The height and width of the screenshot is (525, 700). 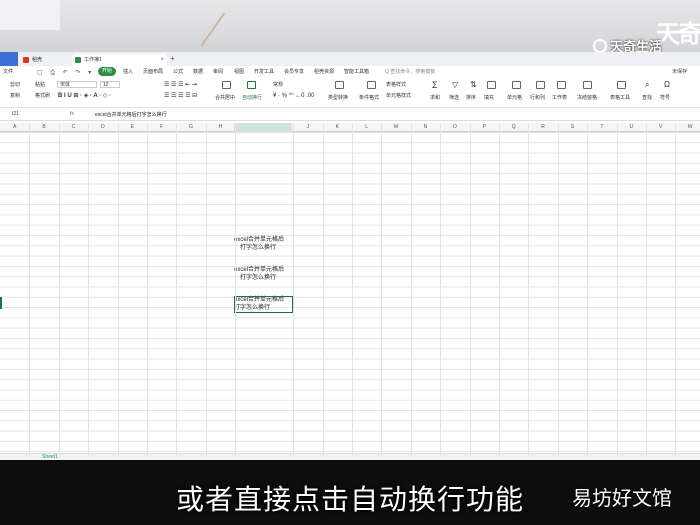 What do you see at coordinates (263, 274) in the screenshot?
I see `cell-text-2: excel合并单元格后 打字怎么换行` at bounding box center [263, 274].